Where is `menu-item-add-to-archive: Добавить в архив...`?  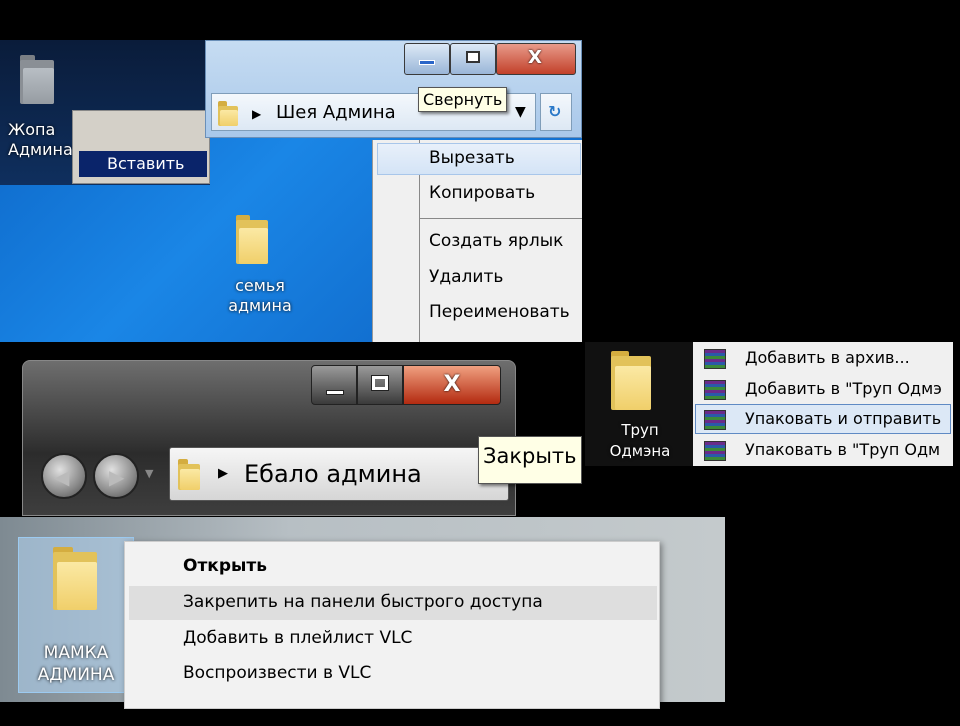
menu-item-add-to-archive: Добавить в архив... is located at coordinates (844, 357).